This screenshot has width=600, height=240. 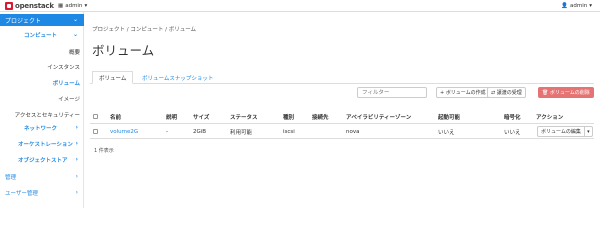 I want to click on sidebar-item-label: オブジェクトストア, so click(x=43, y=161).